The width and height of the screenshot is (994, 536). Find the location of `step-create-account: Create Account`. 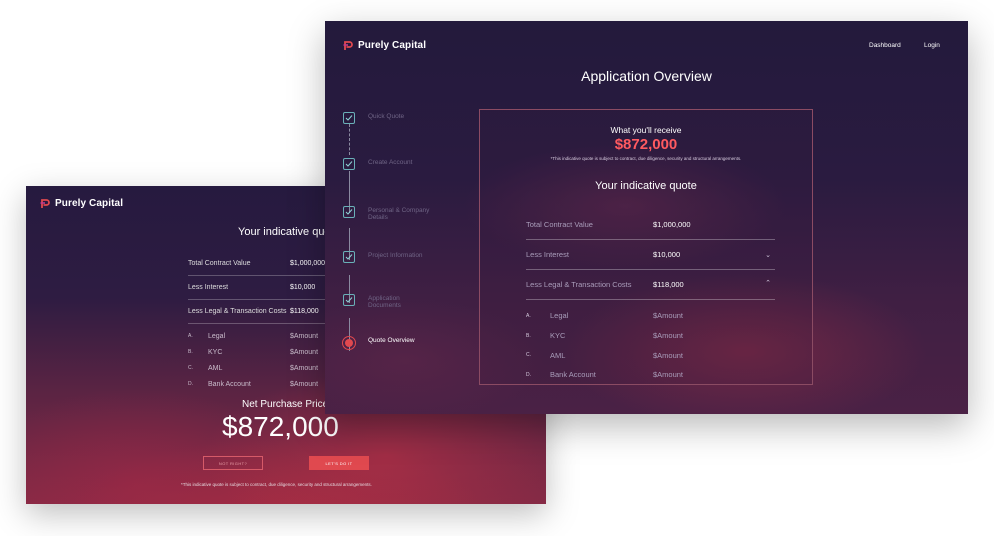

step-create-account: Create Account is located at coordinates (386, 164).